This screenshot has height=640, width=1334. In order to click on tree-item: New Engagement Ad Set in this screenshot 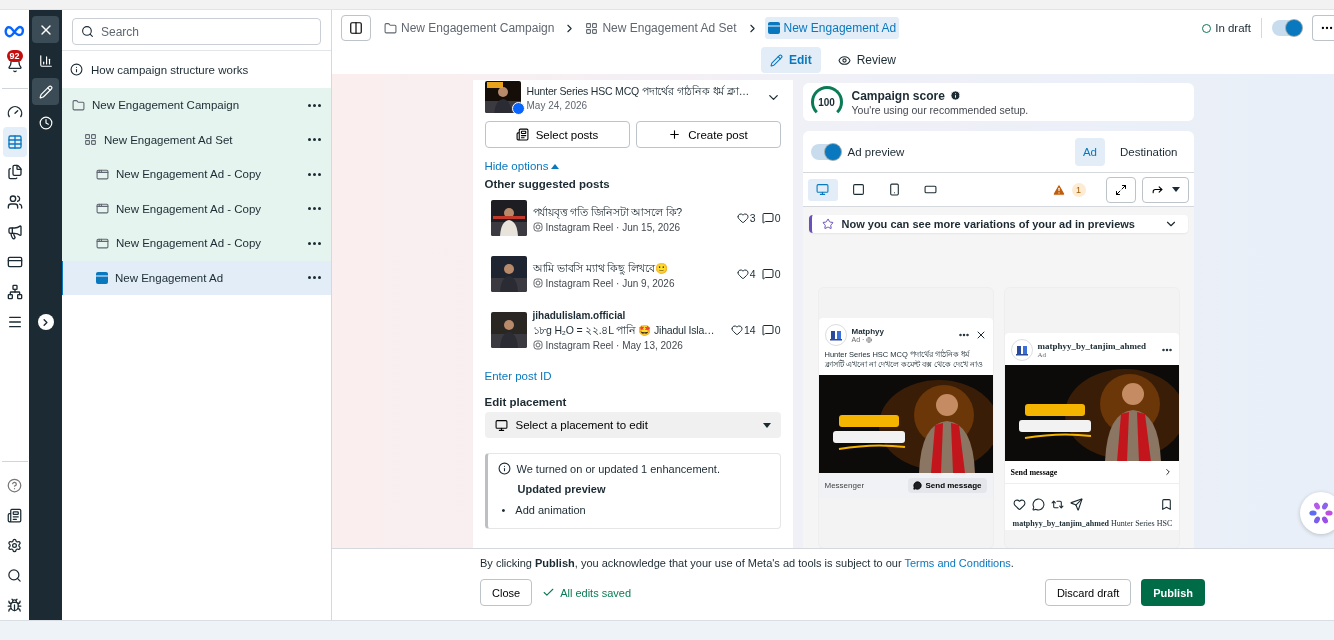, I will do `click(196, 139)`.